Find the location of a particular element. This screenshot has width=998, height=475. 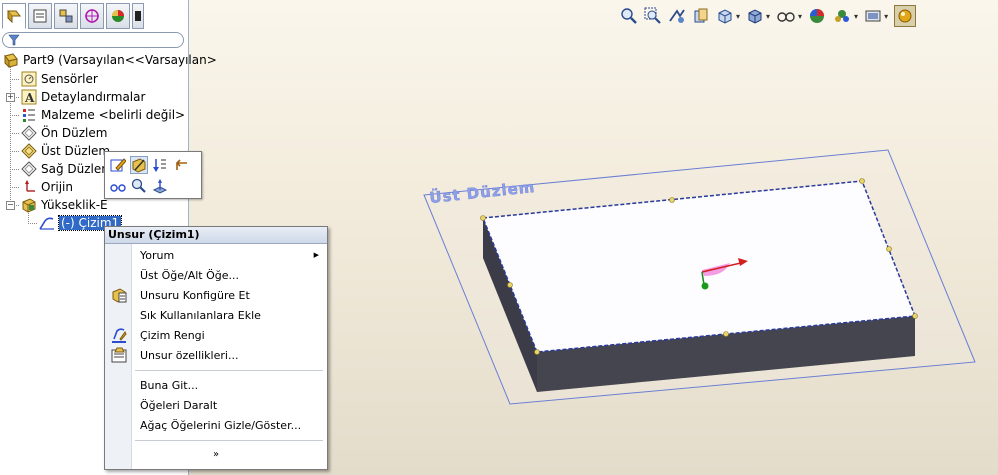

material-icon is located at coordinates (29, 115).